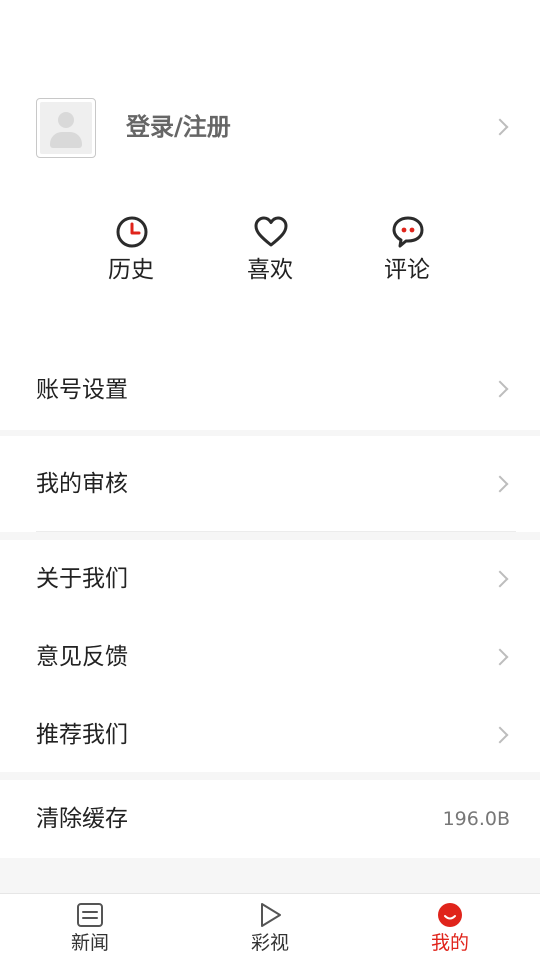  I want to click on tab-mine-label: 我的, so click(449, 943).